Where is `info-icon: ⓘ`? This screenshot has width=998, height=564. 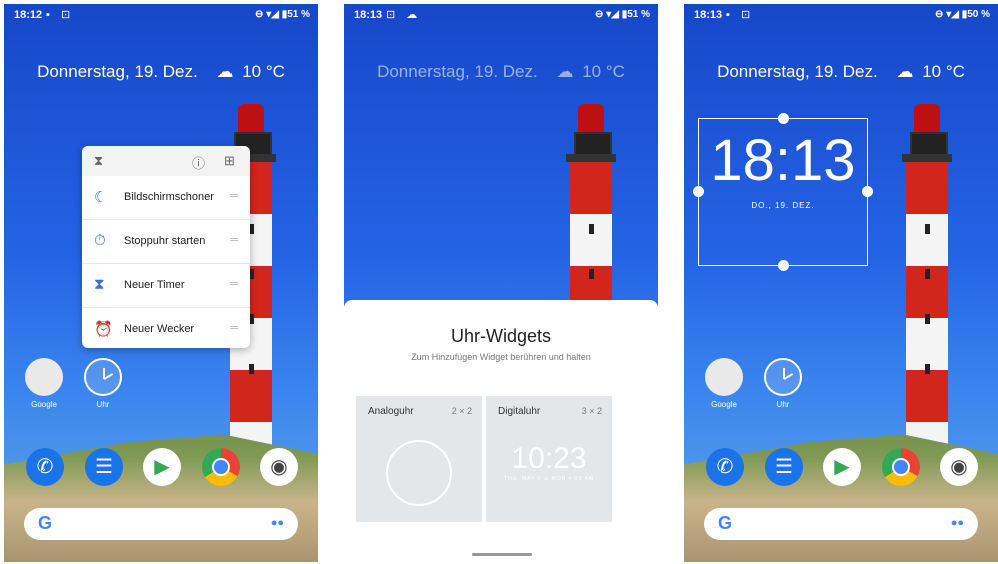 info-icon: ⓘ is located at coordinates (198, 162).